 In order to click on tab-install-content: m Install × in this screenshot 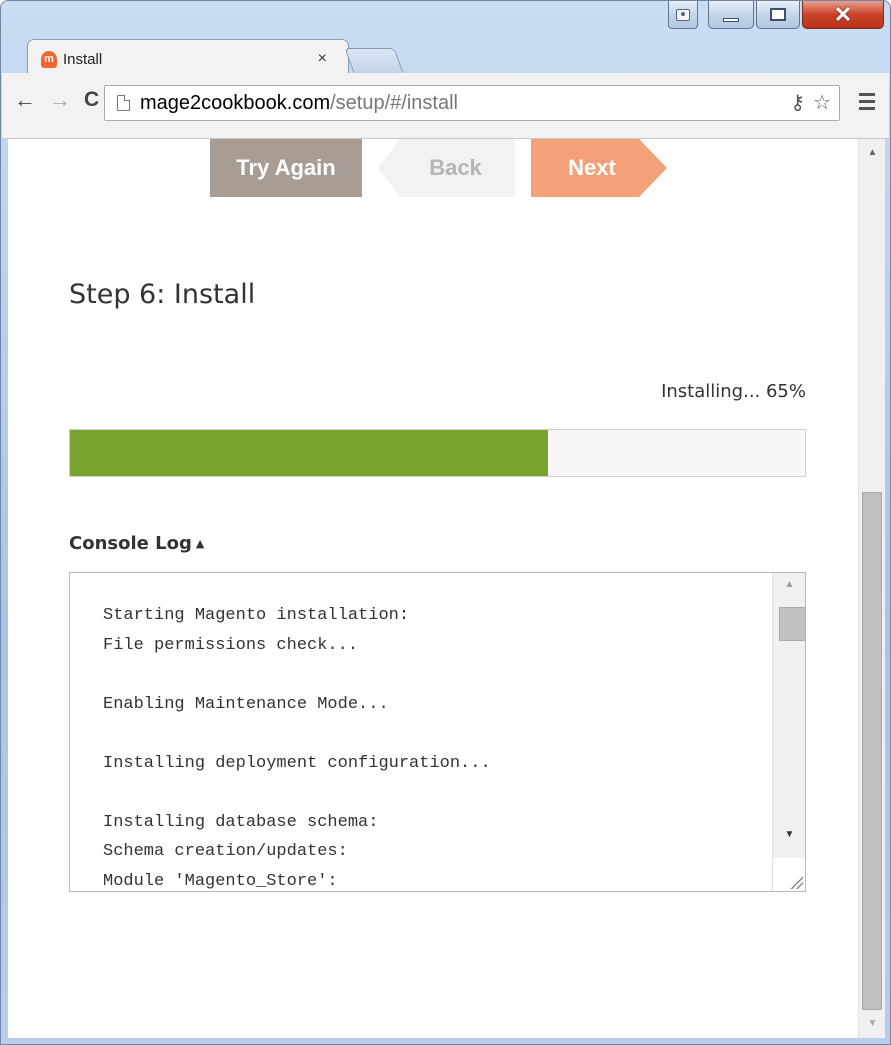, I will do `click(191, 59)`.